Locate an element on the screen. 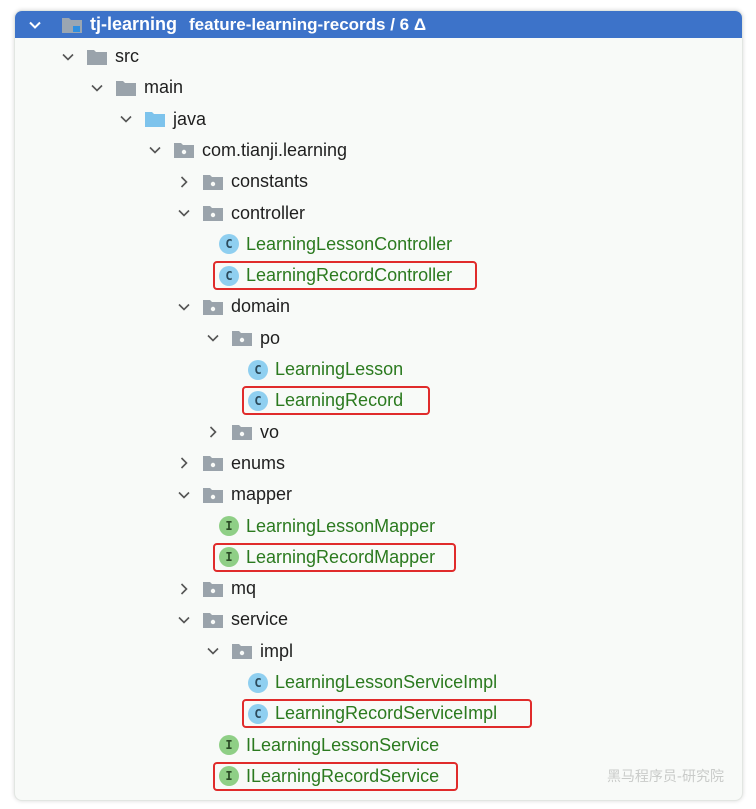 Image resolution: width=756 pixels, height=809 pixels. node-label: mq is located at coordinates (244, 588).